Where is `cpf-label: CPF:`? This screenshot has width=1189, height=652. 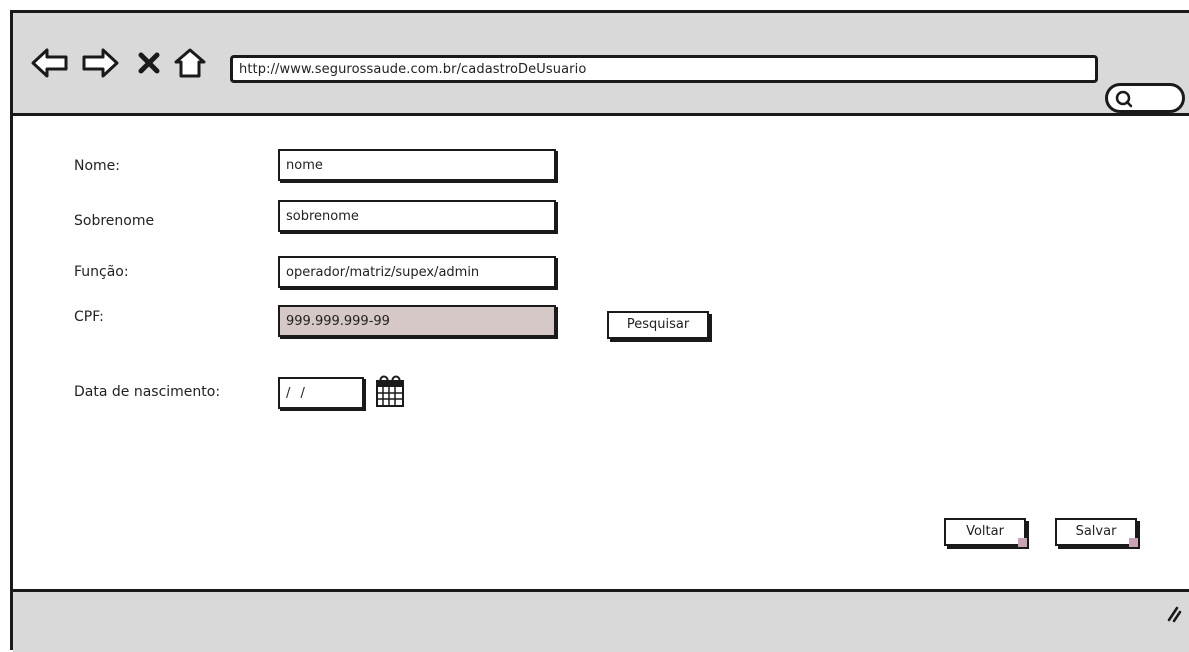 cpf-label: CPF: is located at coordinates (89, 317).